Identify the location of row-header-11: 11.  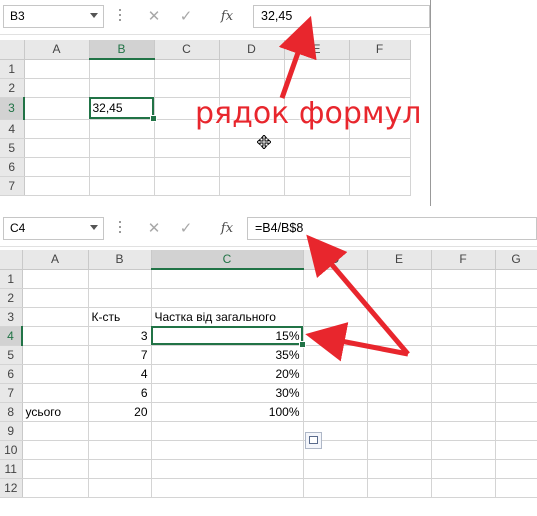
(11, 469).